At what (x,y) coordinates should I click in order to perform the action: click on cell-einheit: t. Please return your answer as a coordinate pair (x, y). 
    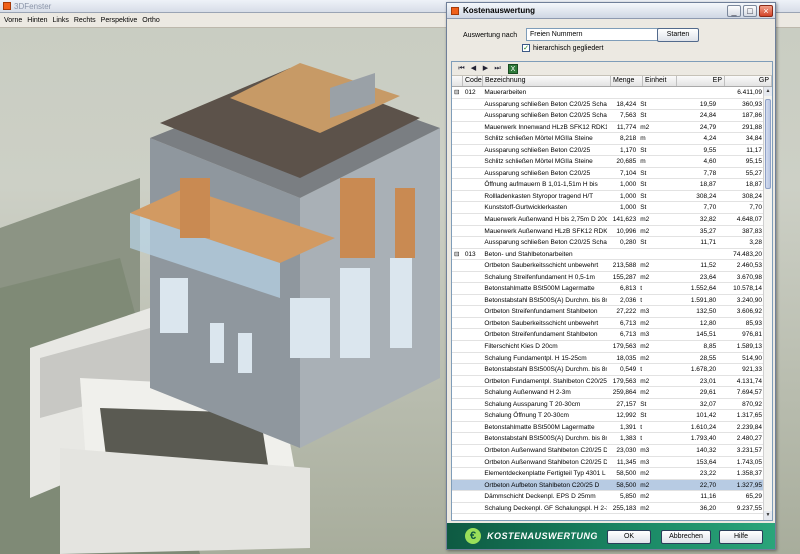
    Looking at the image, I should click on (641, 370).